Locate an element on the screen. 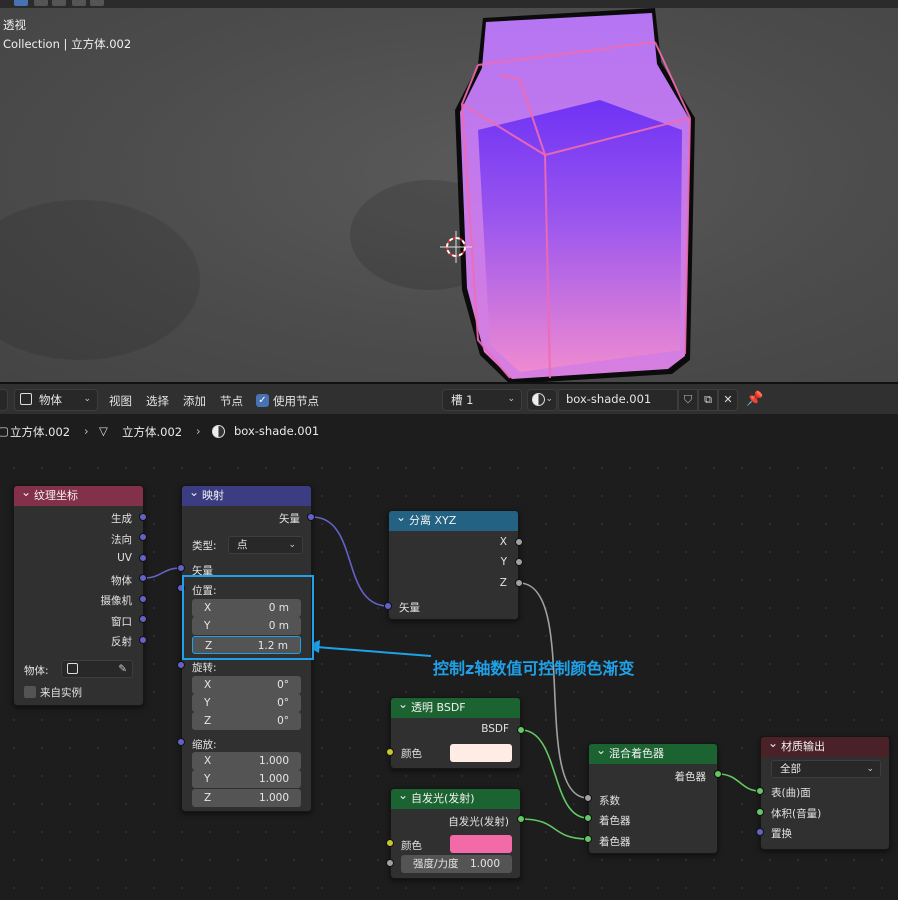 This screenshot has height=900, width=898. mode-label: 物体 is located at coordinates (50, 400).